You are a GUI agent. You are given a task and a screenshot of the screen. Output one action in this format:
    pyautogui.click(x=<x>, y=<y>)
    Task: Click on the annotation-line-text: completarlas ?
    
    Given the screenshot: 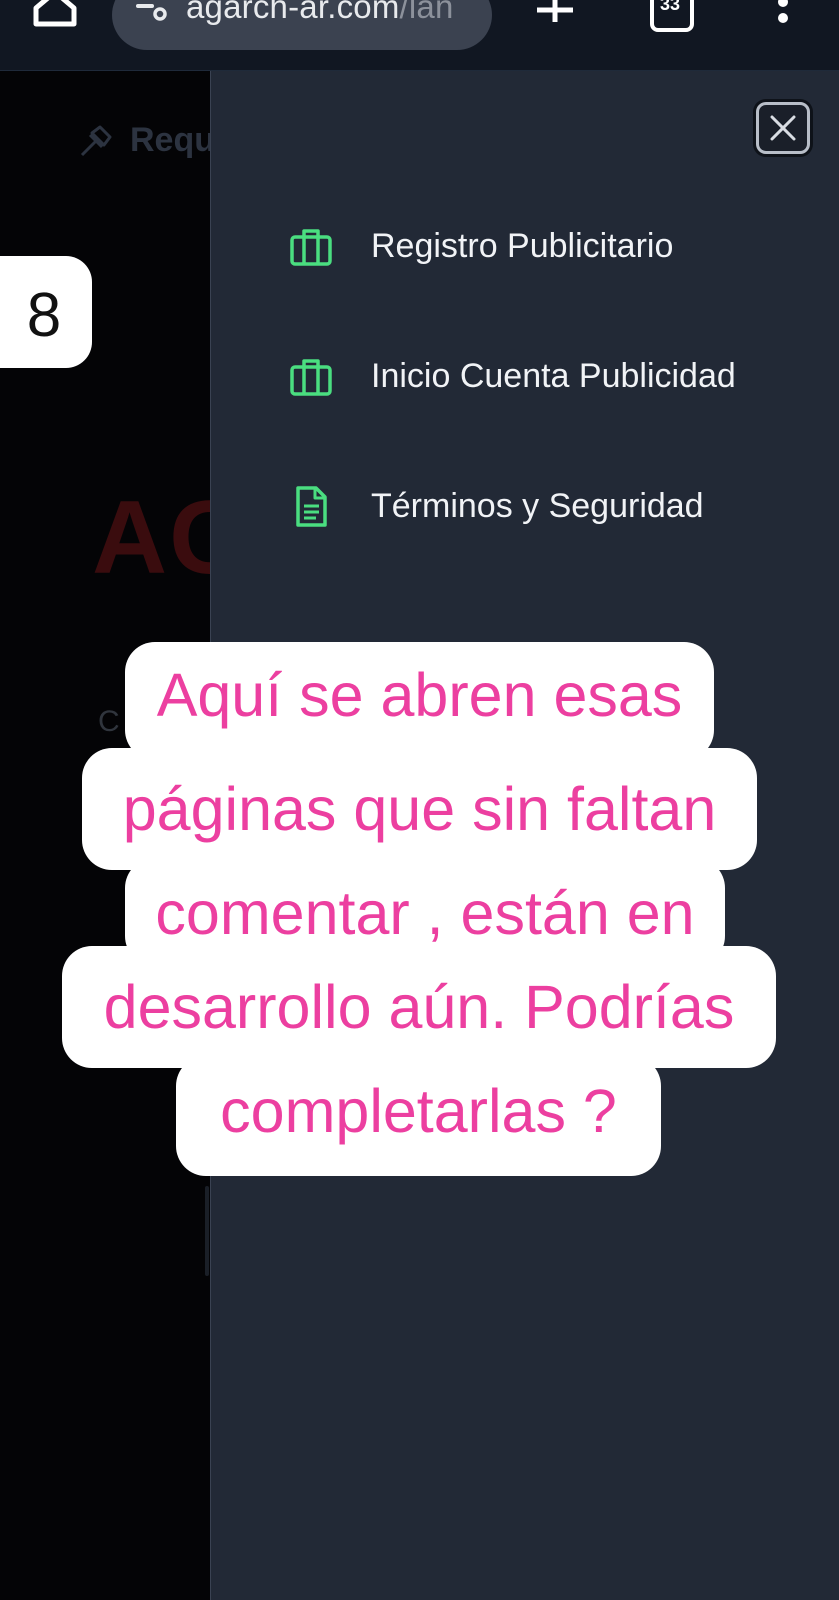 What is the action you would take?
    pyautogui.click(x=418, y=1111)
    